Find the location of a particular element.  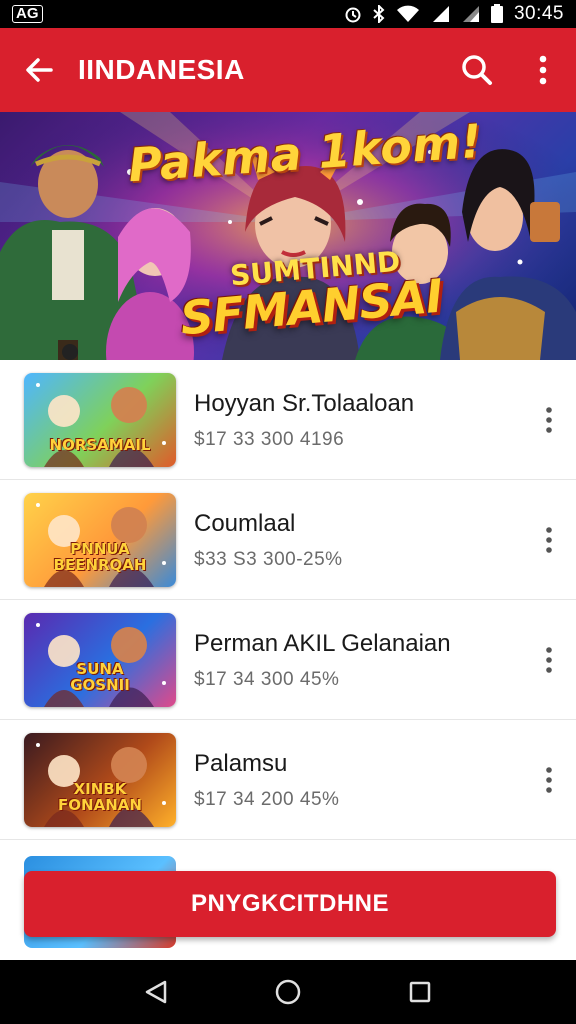

thumbnail-label: SUNA GOSNII is located at coordinates (100, 676).